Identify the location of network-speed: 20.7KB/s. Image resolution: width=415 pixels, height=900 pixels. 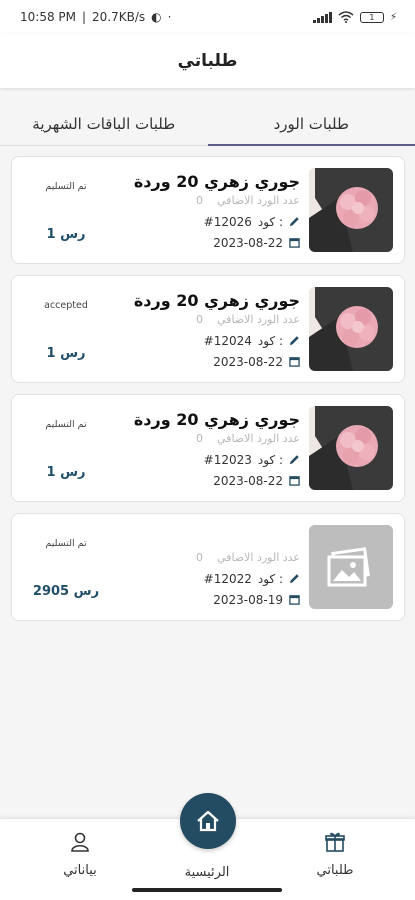
(119, 17).